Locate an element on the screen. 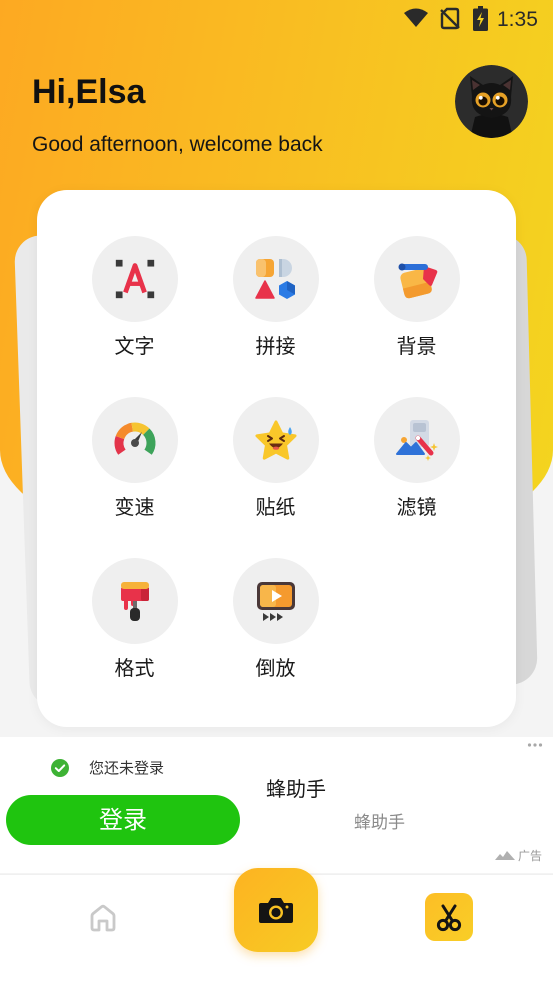  greeting-subtitle: Good afternoon, welcome back is located at coordinates (177, 144).